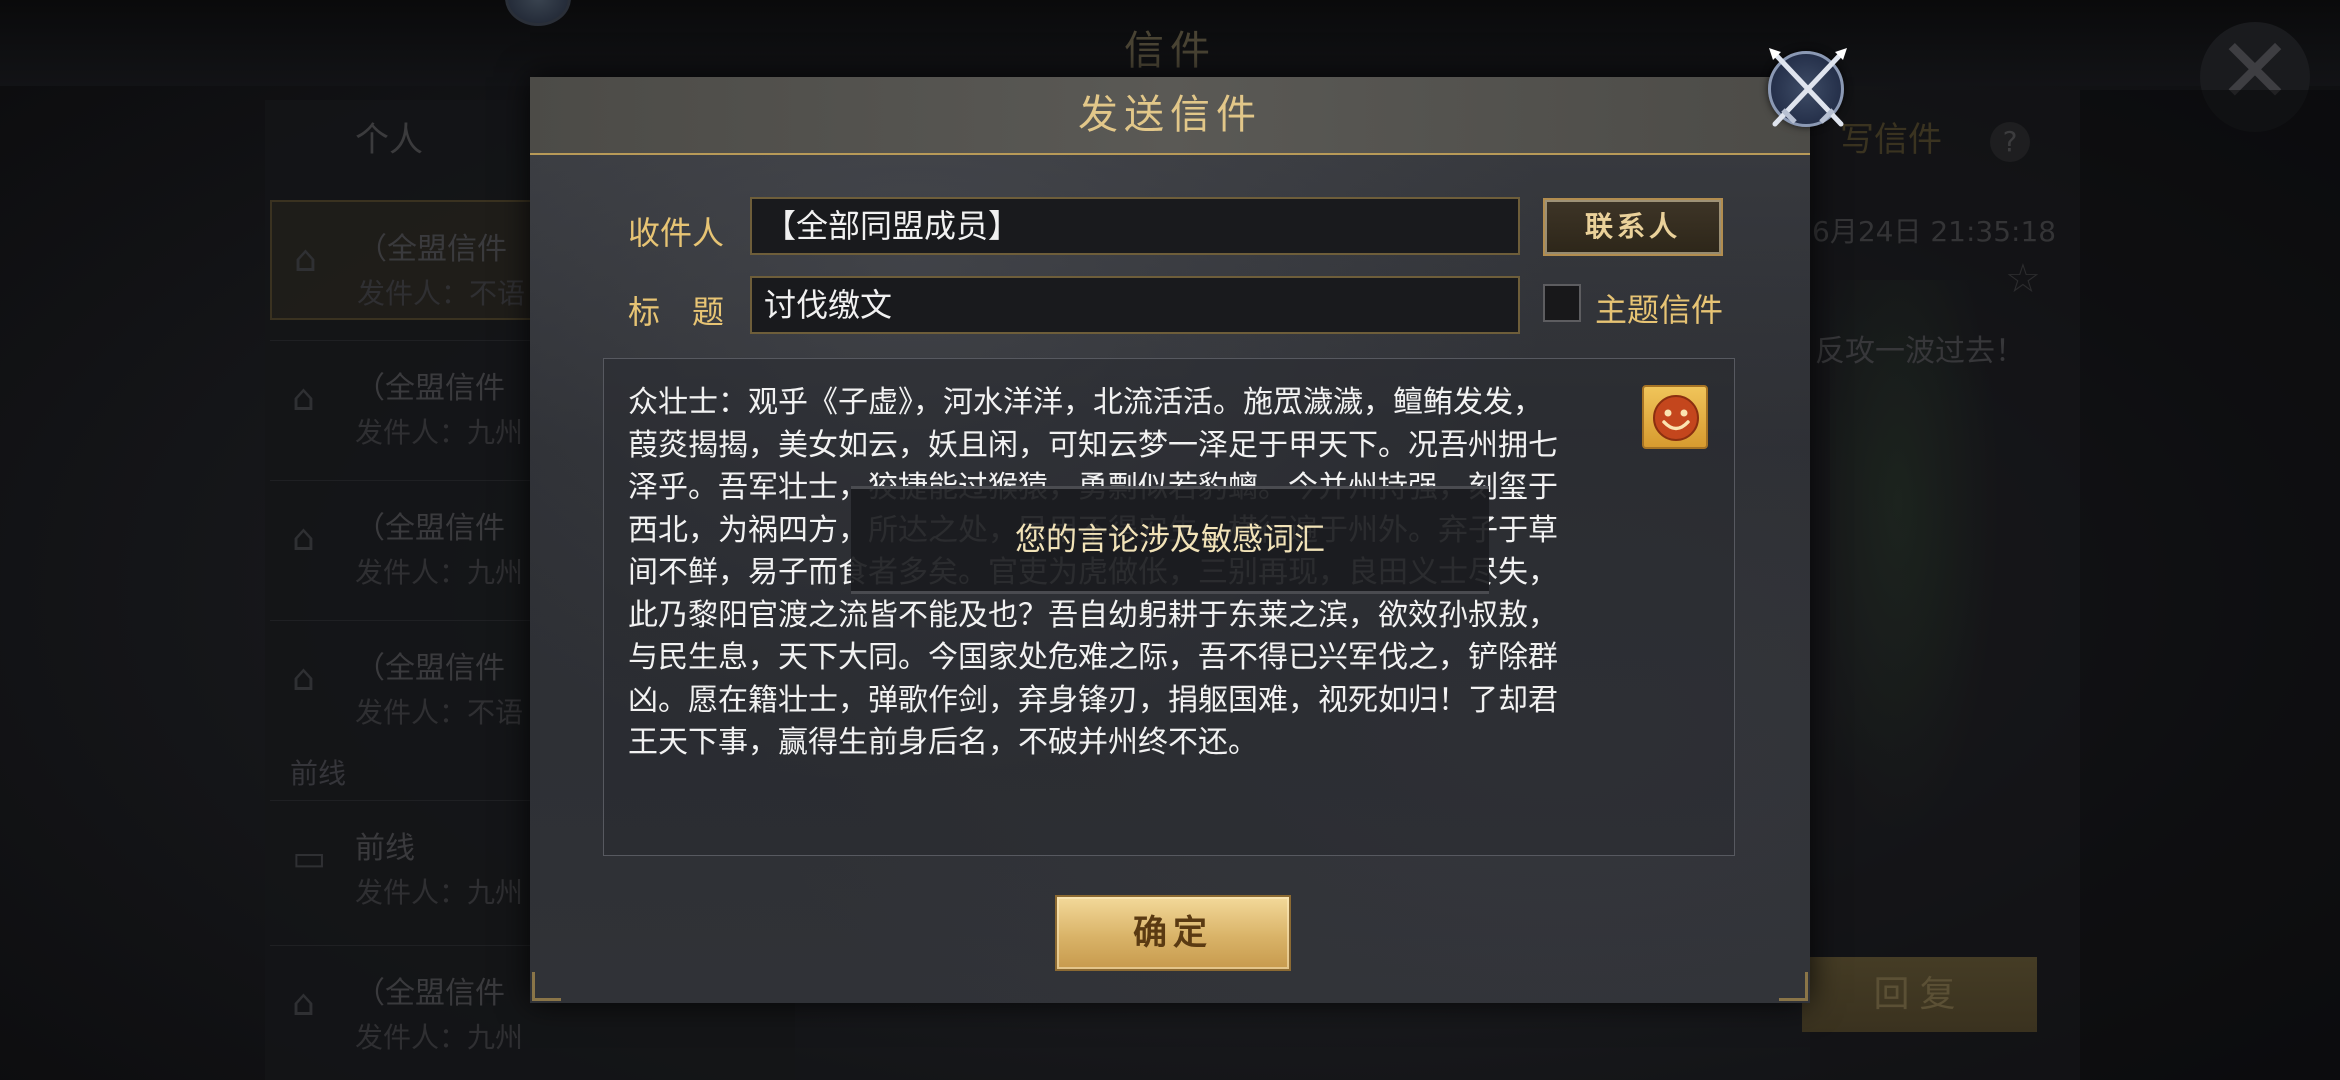 The height and width of the screenshot is (1080, 2340). Describe the element at coordinates (385, 848) in the screenshot. I see `mail-title: 前线` at that location.